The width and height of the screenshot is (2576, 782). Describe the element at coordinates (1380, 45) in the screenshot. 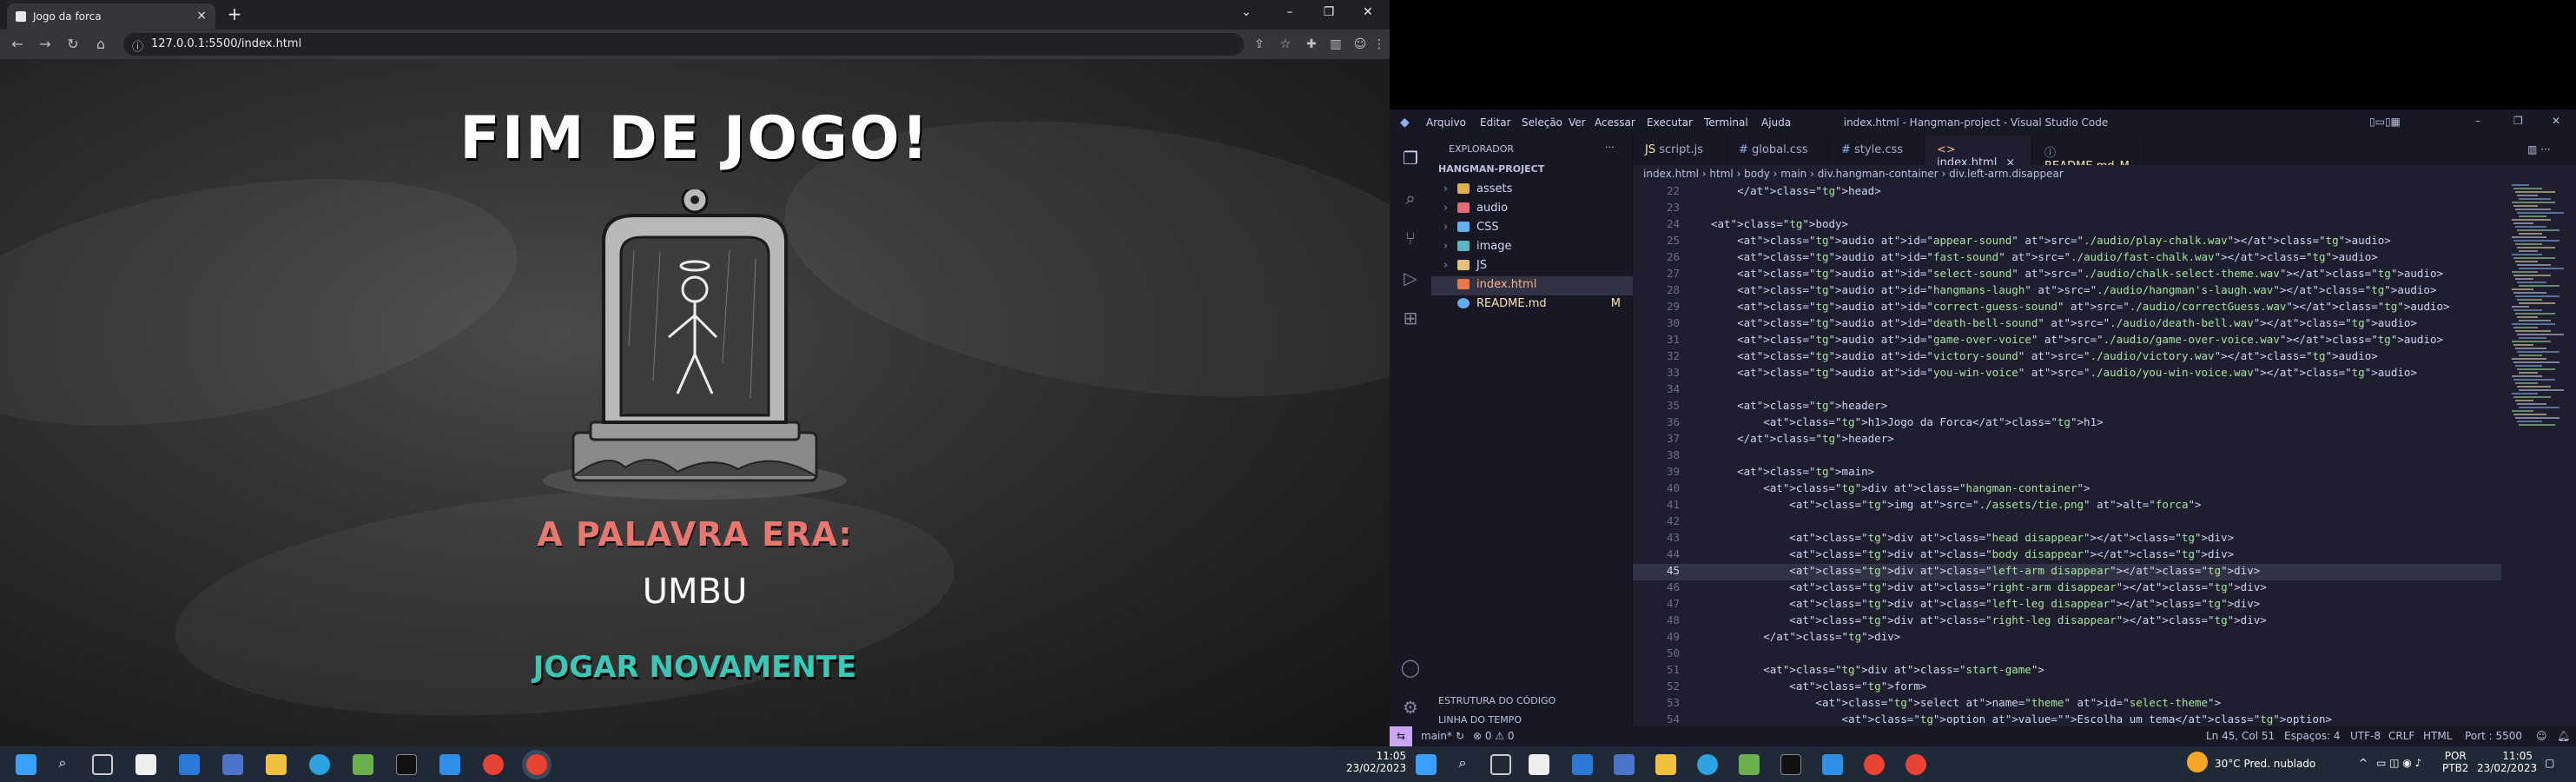

I see `menu-kebab-icon: ⋮` at that location.